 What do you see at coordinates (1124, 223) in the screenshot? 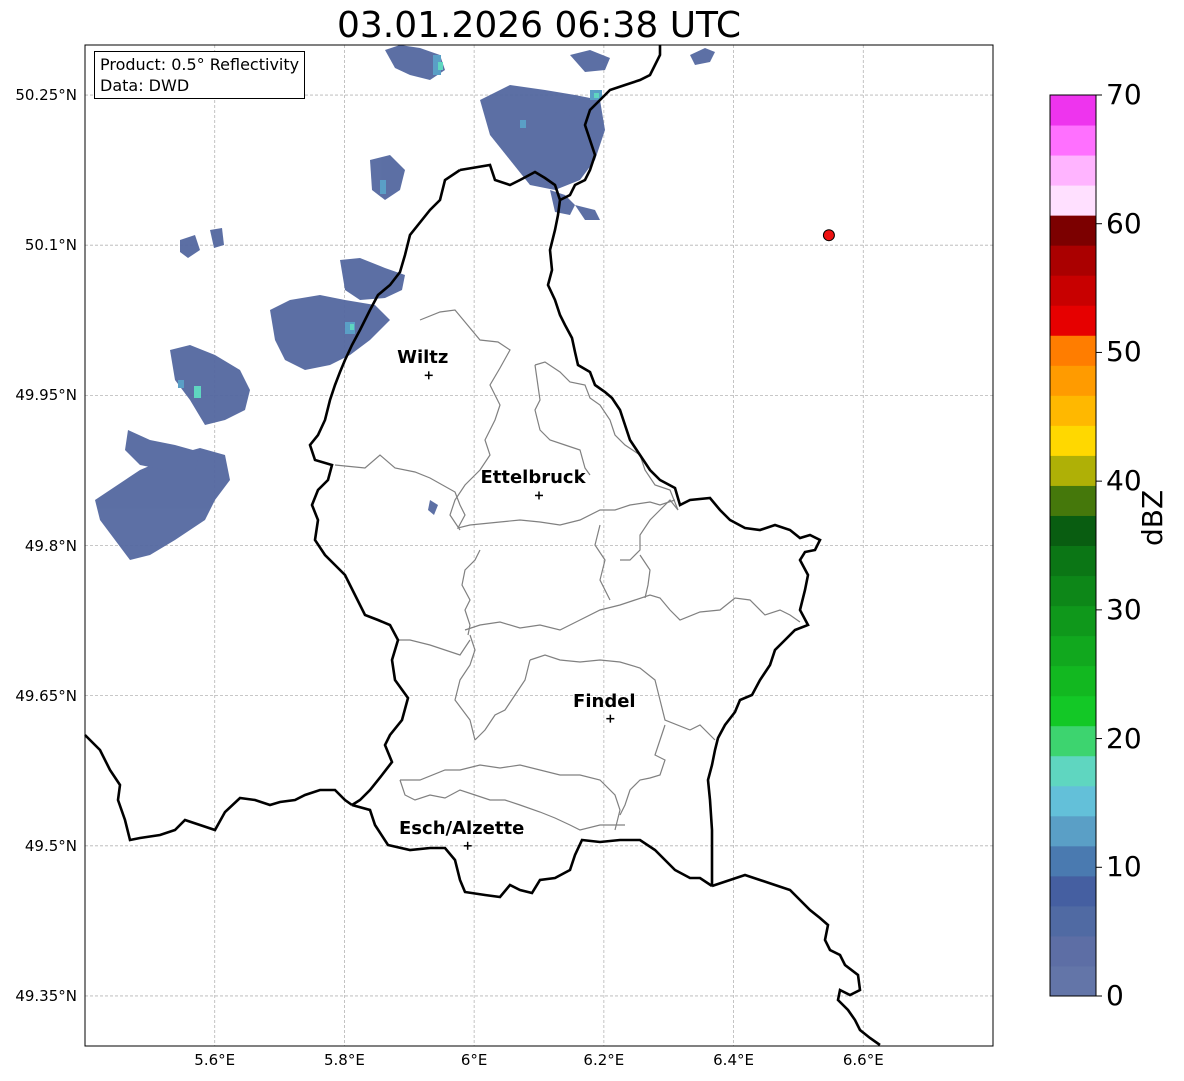
I see `colorbar-tick-label: 60` at bounding box center [1124, 223].